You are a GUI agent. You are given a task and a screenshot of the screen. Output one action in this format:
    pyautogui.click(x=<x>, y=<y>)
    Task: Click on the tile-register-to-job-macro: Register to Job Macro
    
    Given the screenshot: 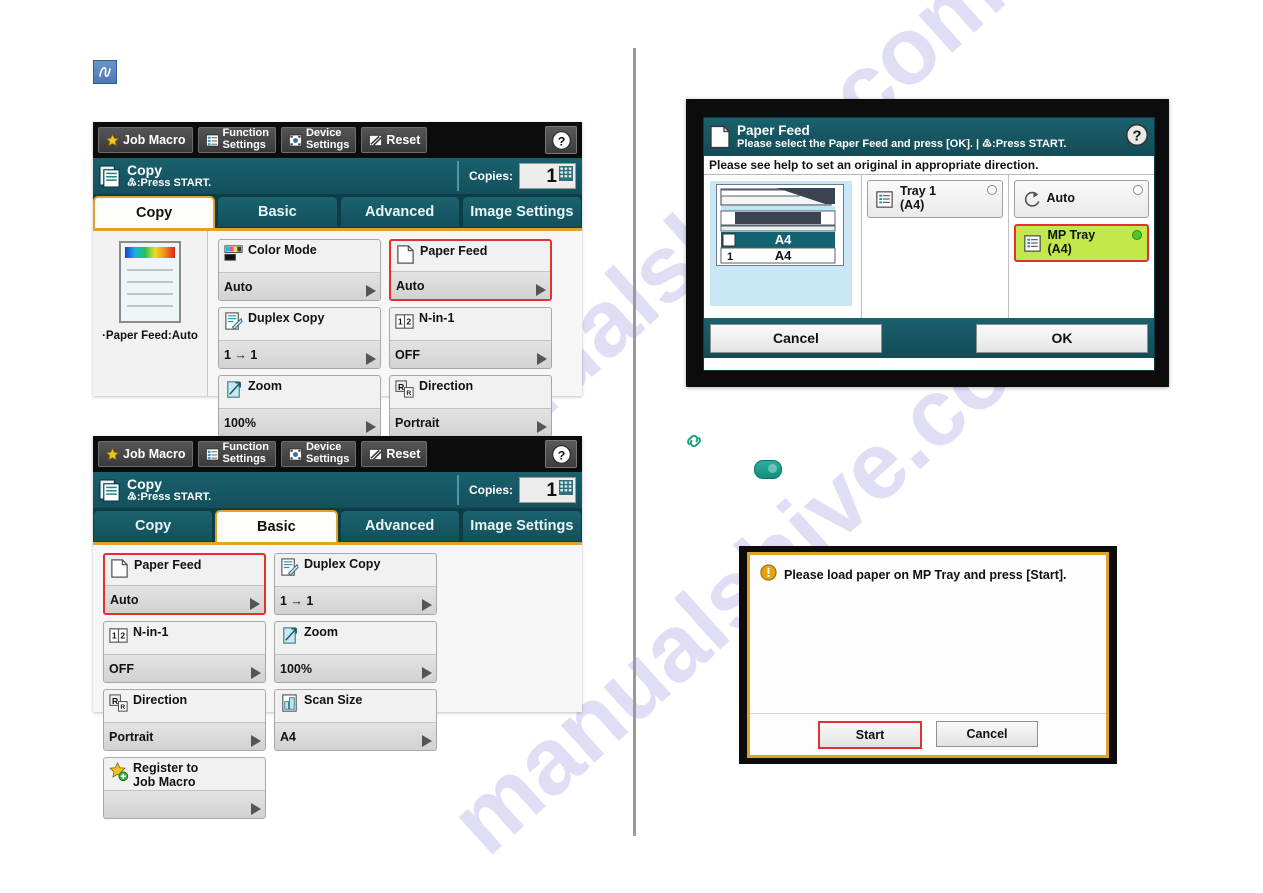 What is the action you would take?
    pyautogui.click(x=184, y=788)
    